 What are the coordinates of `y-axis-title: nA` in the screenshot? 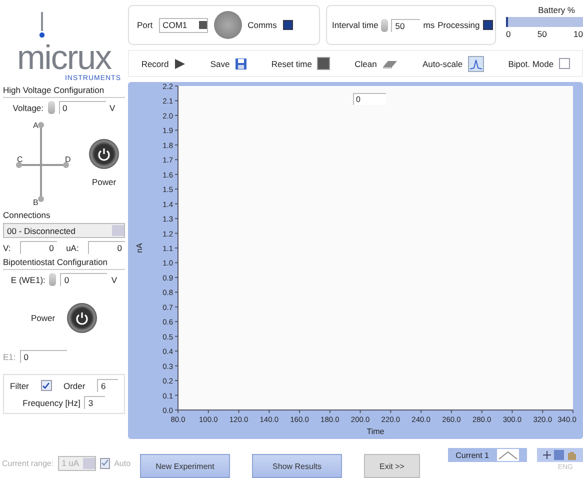 It's located at (139, 248).